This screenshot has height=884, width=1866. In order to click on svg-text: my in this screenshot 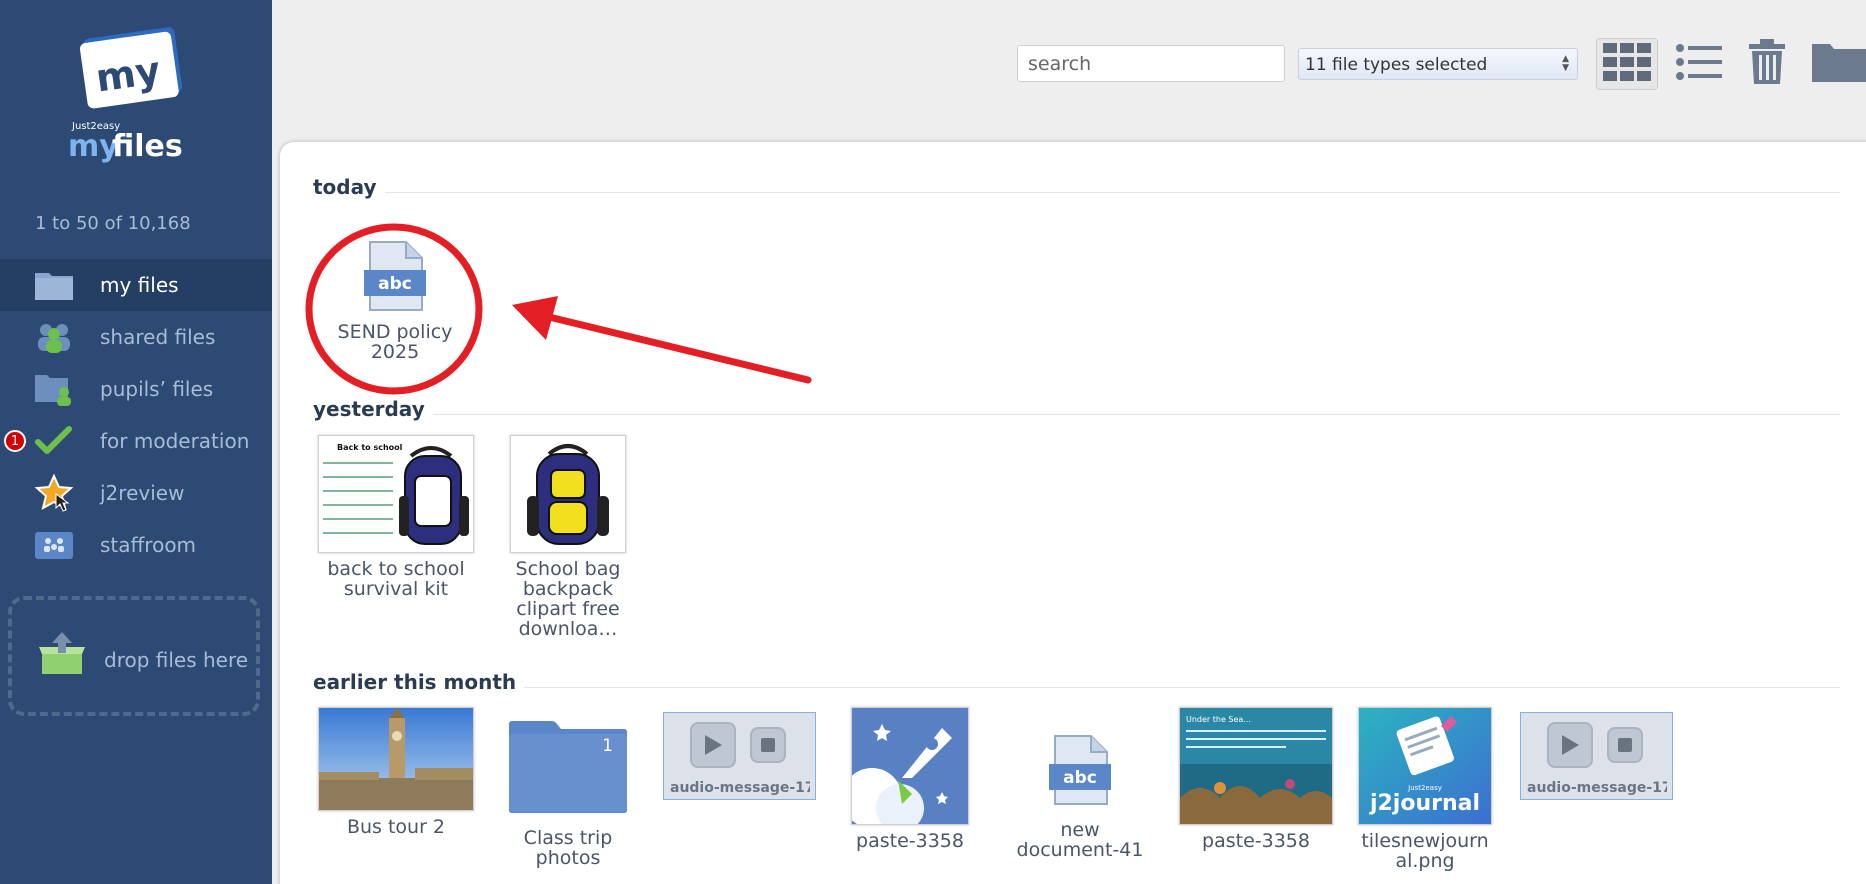, I will do `click(128, 74)`.